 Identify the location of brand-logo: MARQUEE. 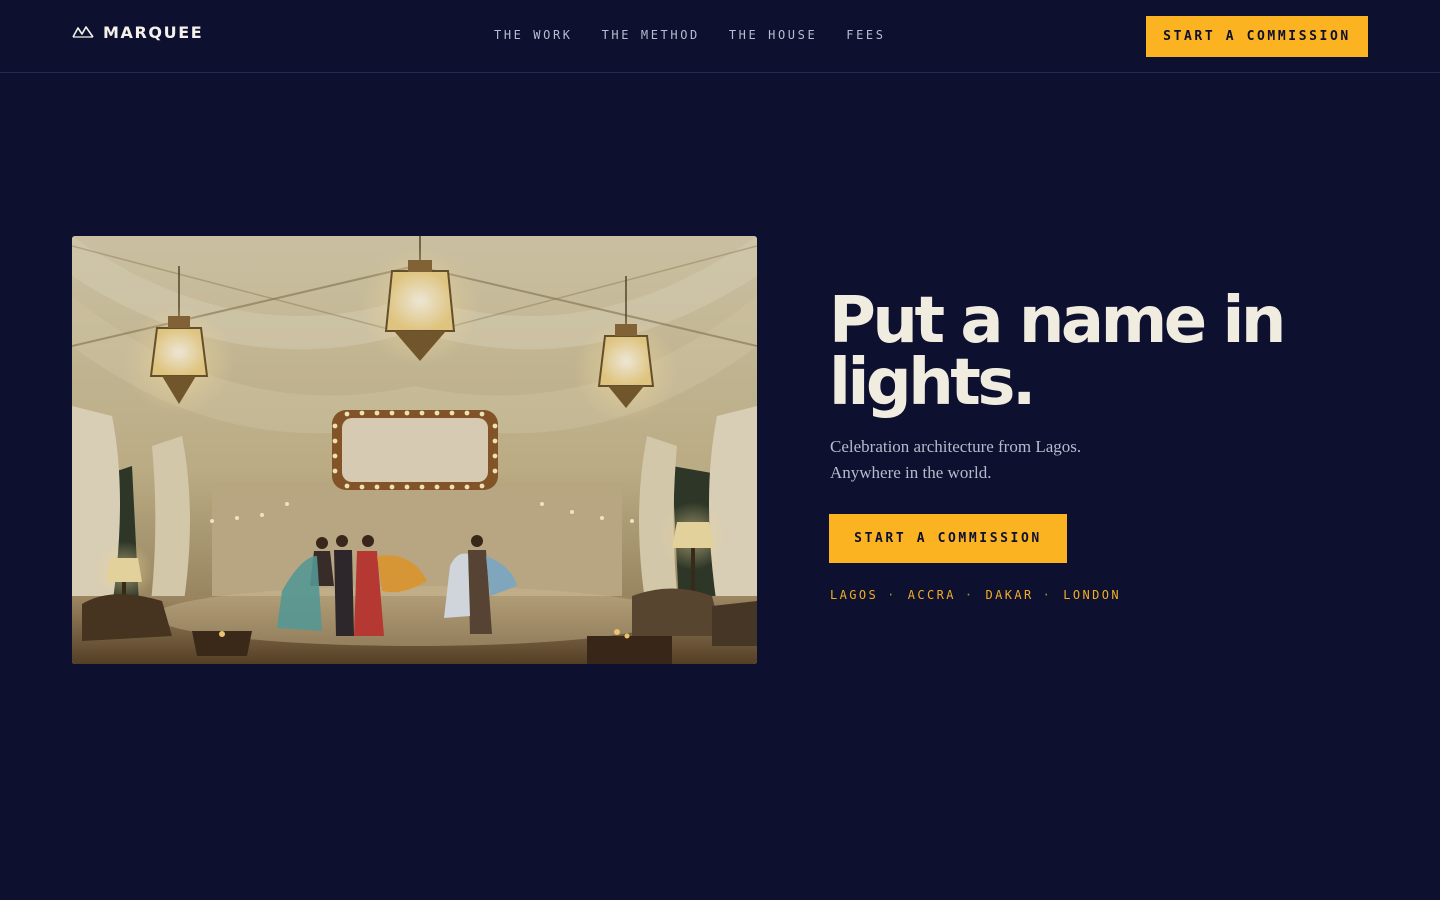
(137, 32).